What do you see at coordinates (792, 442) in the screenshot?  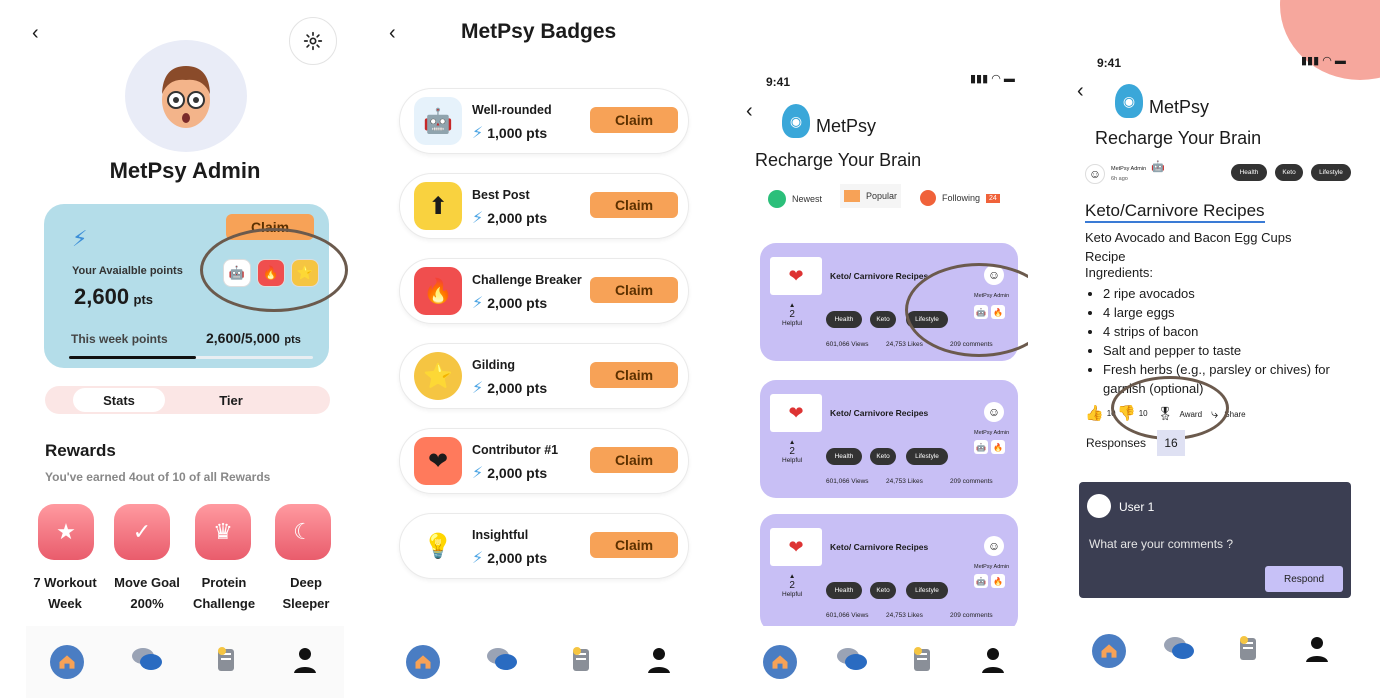 I see `upvote-arrow-icon: ▲` at bounding box center [792, 442].